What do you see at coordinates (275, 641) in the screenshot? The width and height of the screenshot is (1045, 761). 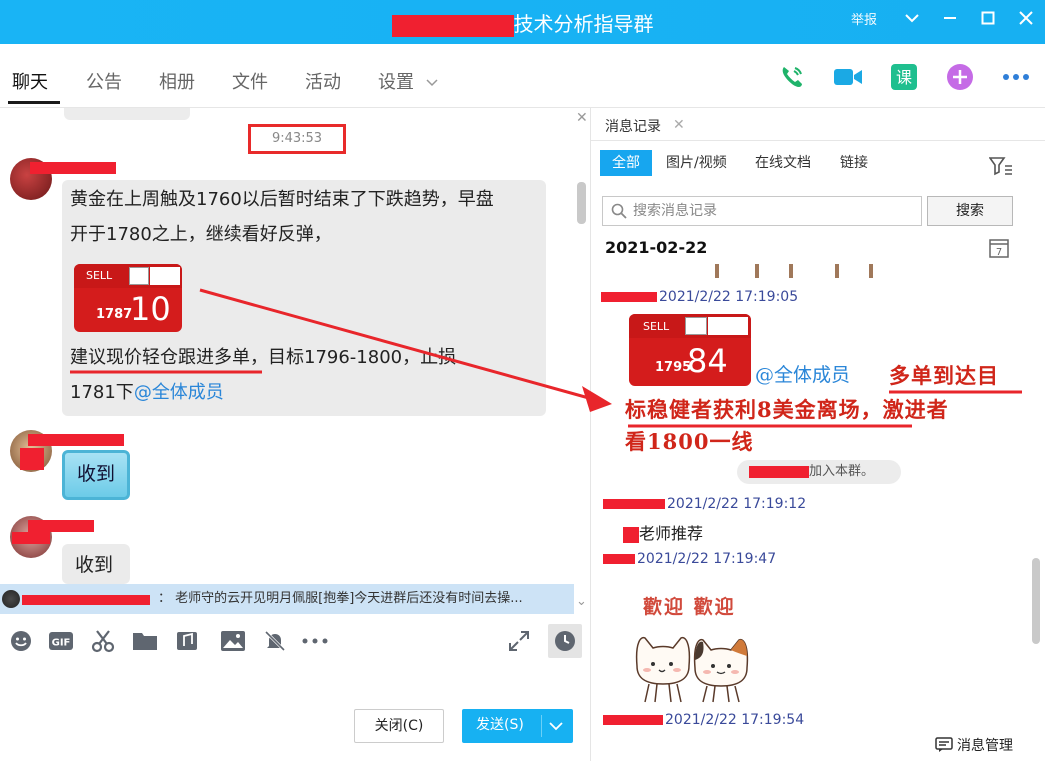 I see `mute-bell-icon` at bounding box center [275, 641].